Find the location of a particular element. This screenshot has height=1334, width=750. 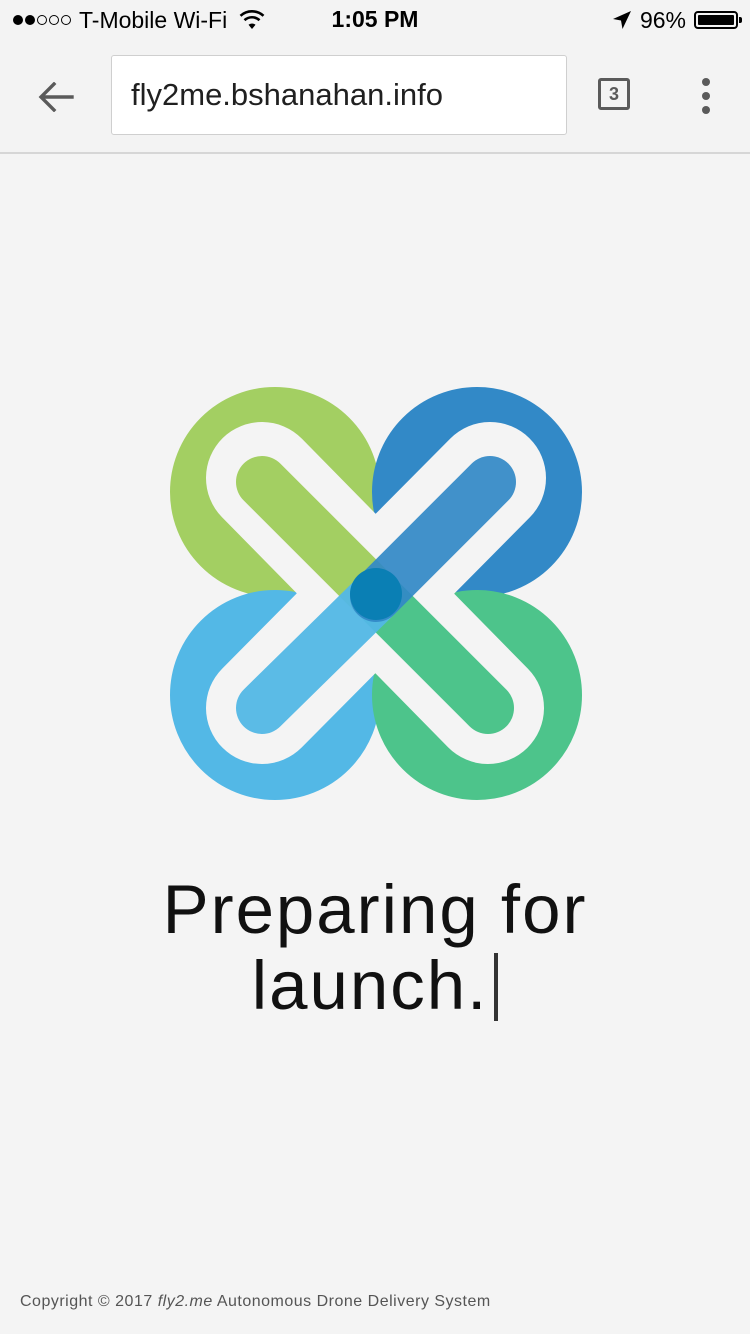

heading-line-2: launch. is located at coordinates (375, 986).